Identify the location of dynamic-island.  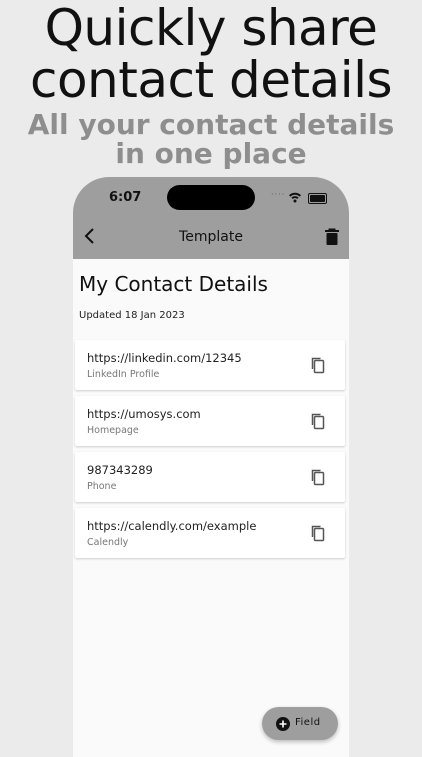
(211, 197).